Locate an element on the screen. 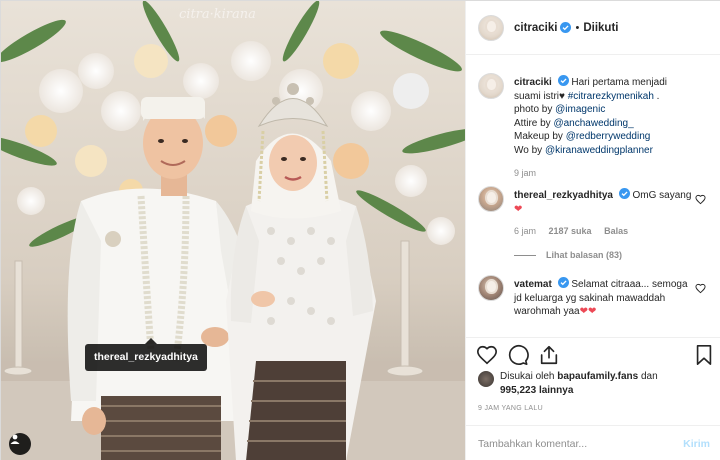 The width and height of the screenshot is (720, 460). comment-meta: 6 jam 2187 suka Balas is located at coordinates (604, 232).